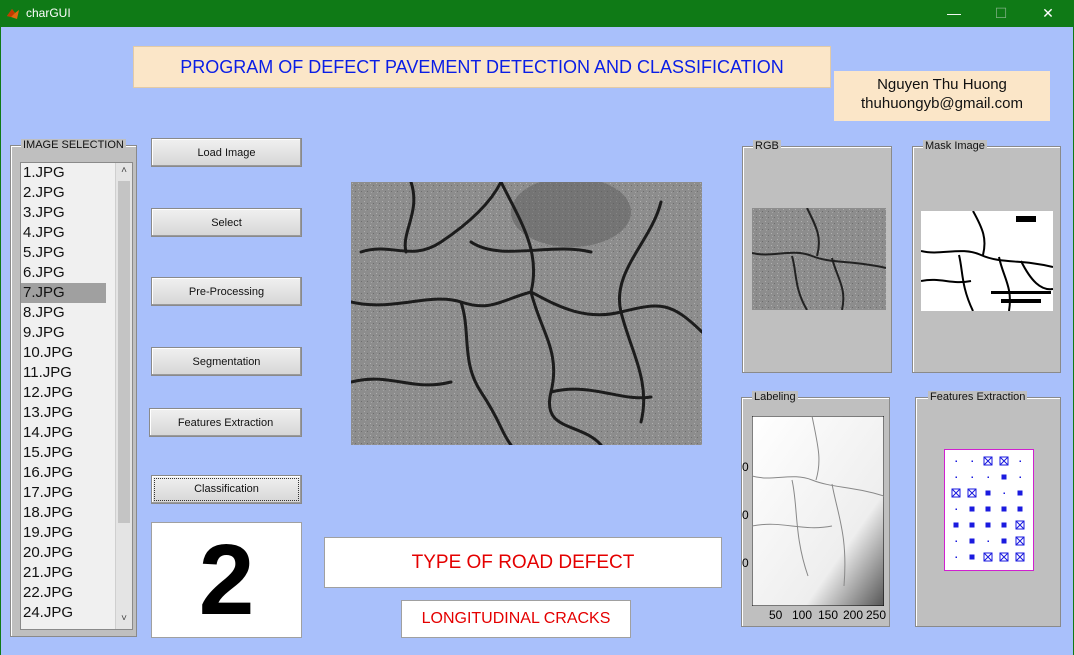 This screenshot has height=655, width=1074. Describe the element at coordinates (63, 533) in the screenshot. I see `list-item: 19.JPG` at that location.